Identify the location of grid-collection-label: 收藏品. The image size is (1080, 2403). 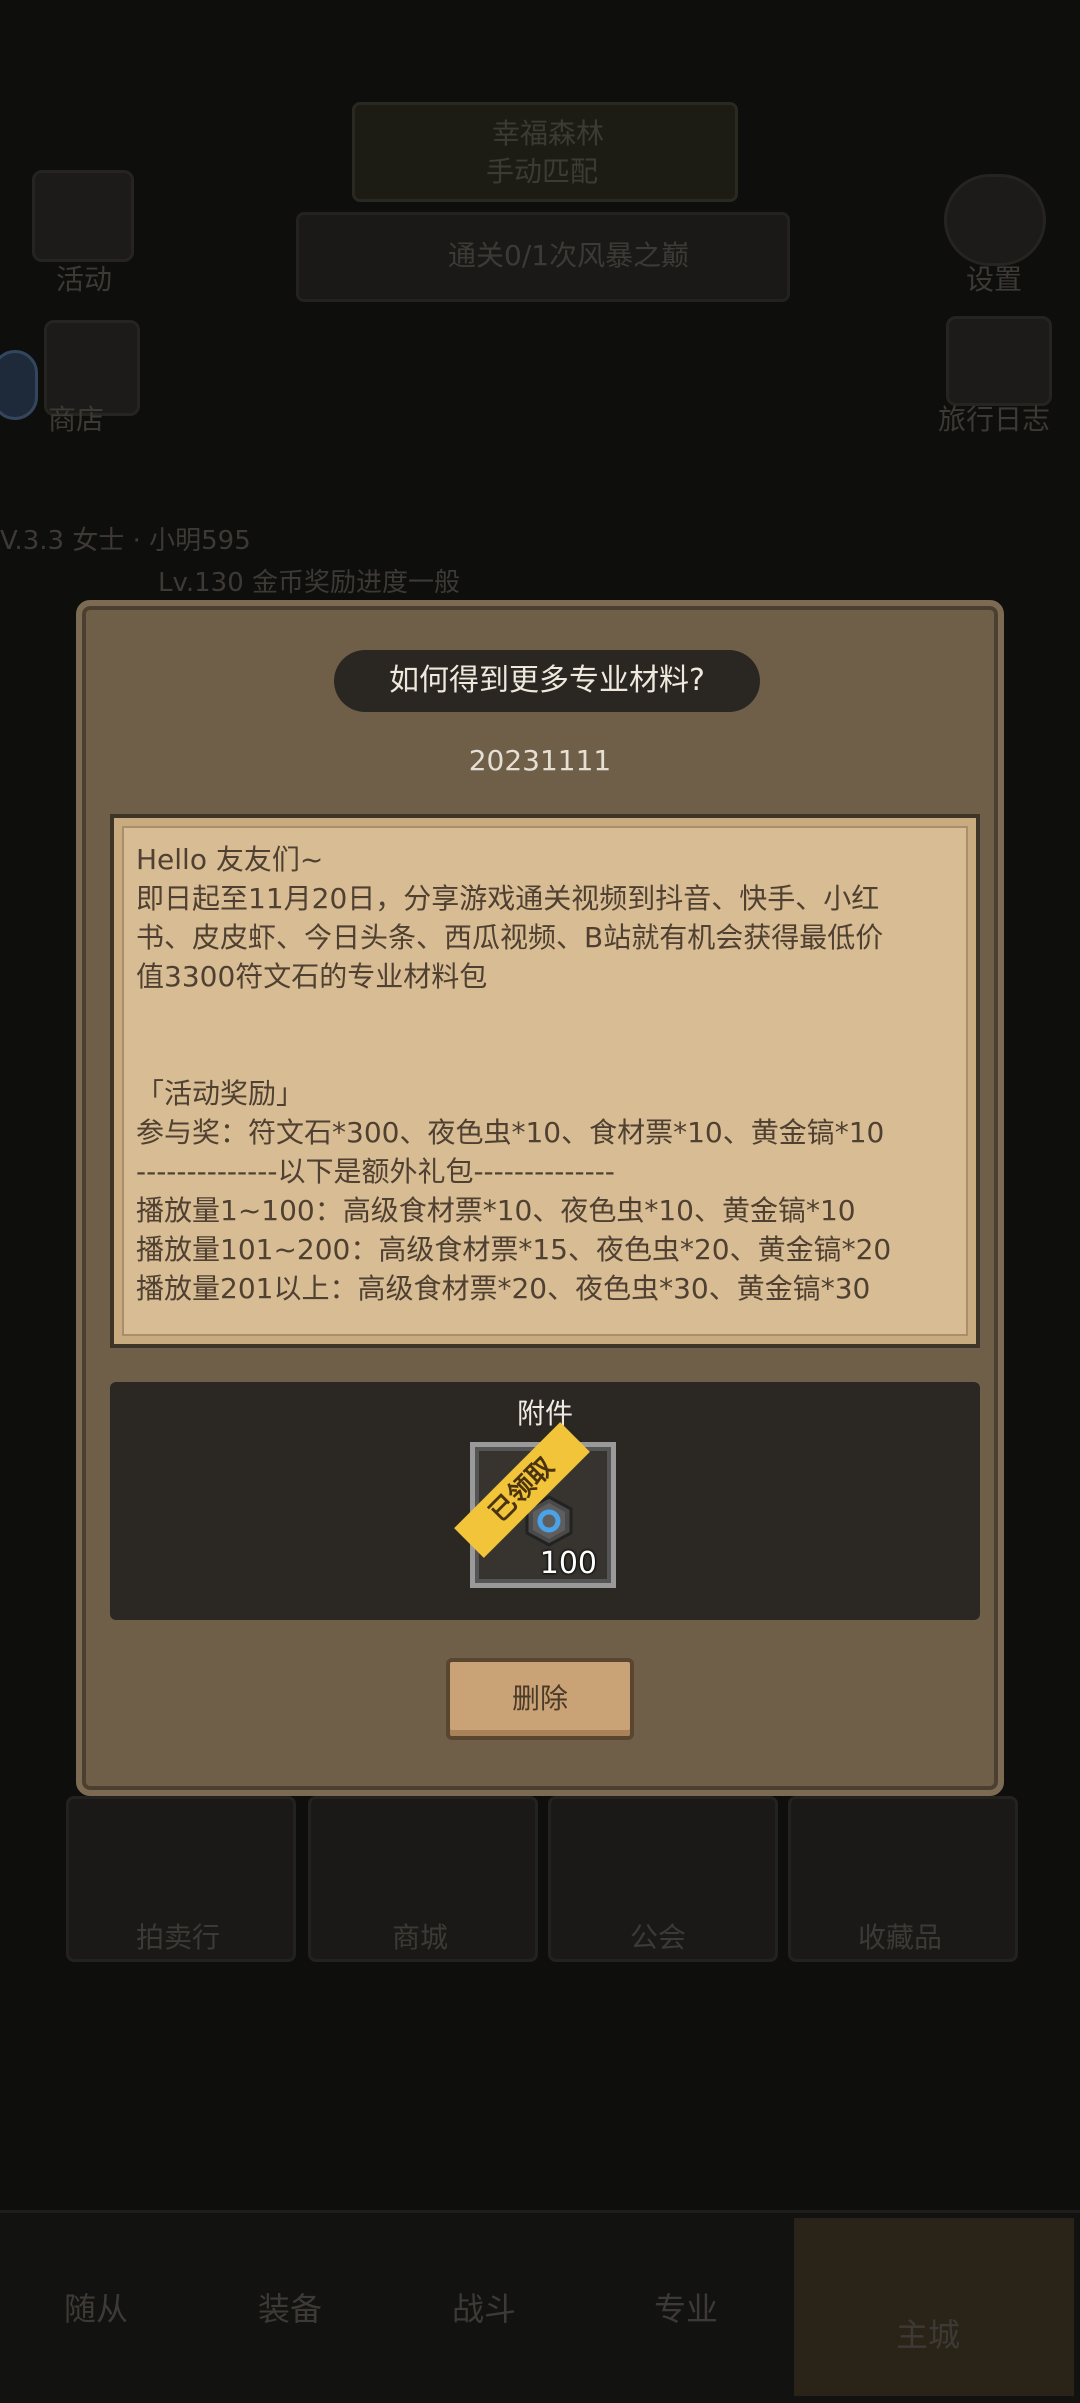
(900, 1937).